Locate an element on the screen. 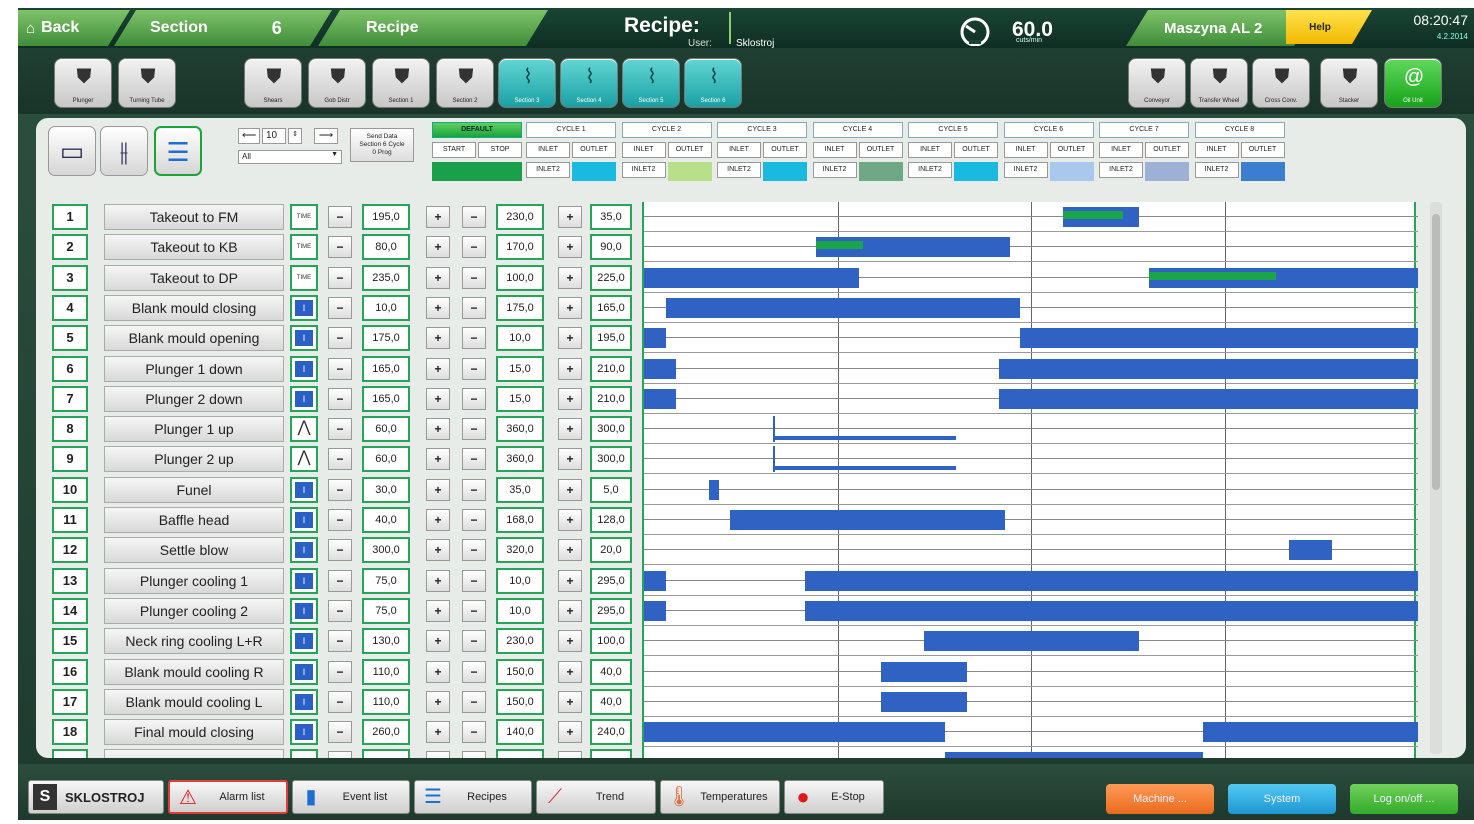 This screenshot has height=824, width=1474. off-angle-value is located at coordinates (520, 753).